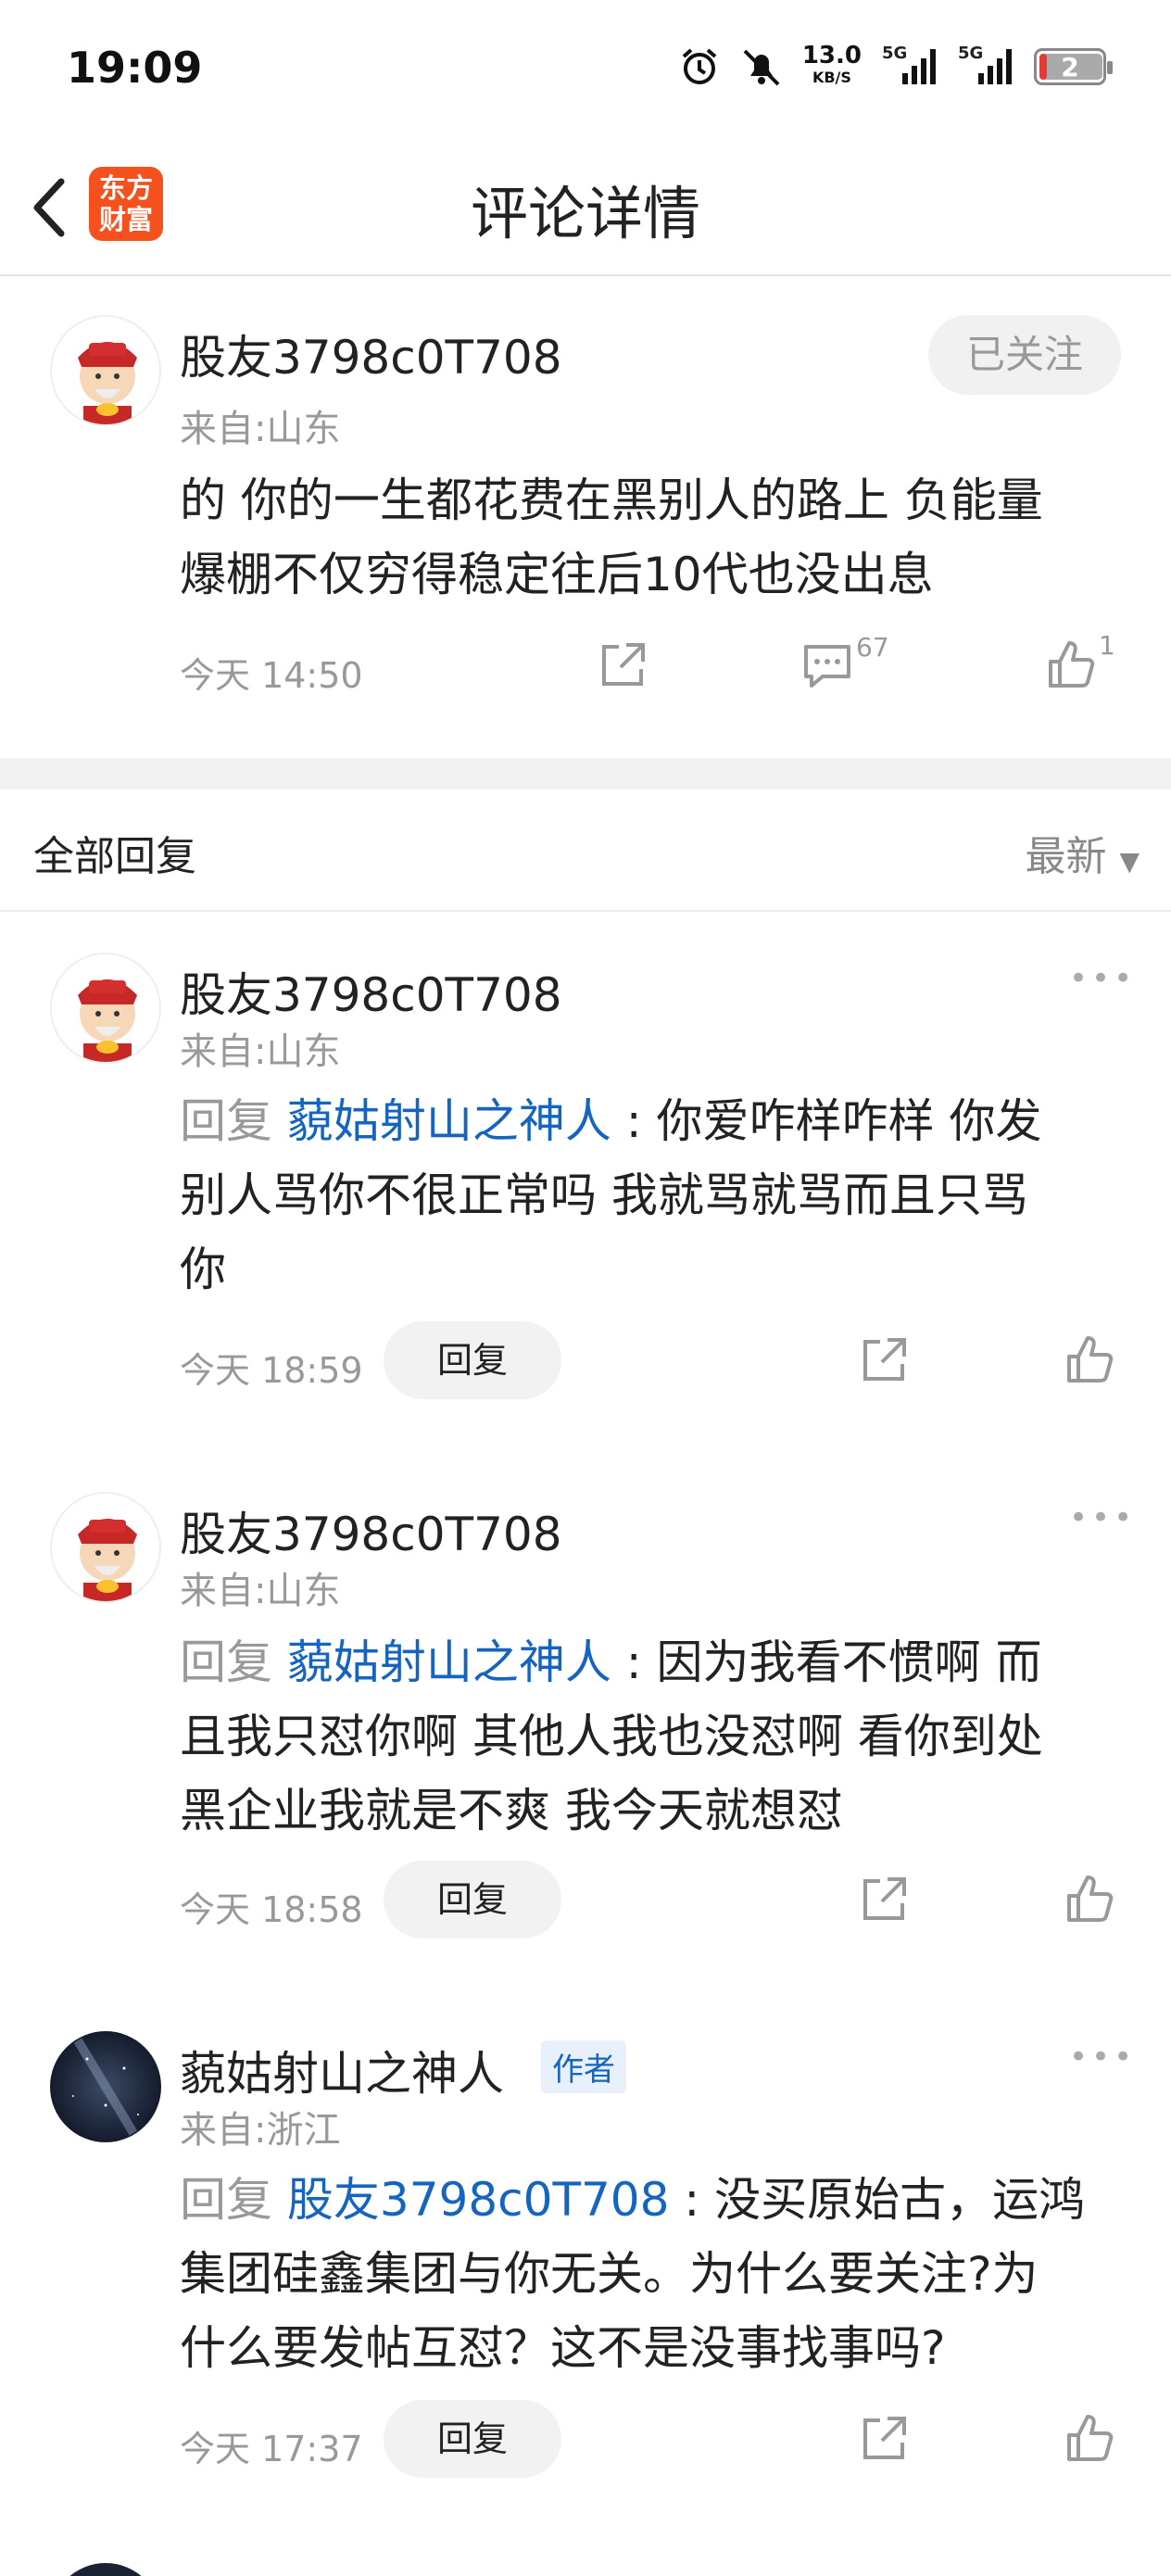 The image size is (1171, 2576). Describe the element at coordinates (115, 857) in the screenshot. I see `replies-header-title: 全部回复` at that location.